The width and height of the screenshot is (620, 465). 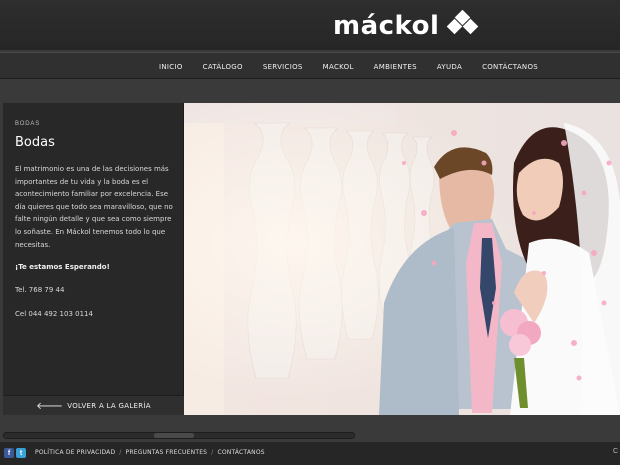 What do you see at coordinates (395, 67) in the screenshot?
I see `nav-item-ambientes: AMBIENTES` at bounding box center [395, 67].